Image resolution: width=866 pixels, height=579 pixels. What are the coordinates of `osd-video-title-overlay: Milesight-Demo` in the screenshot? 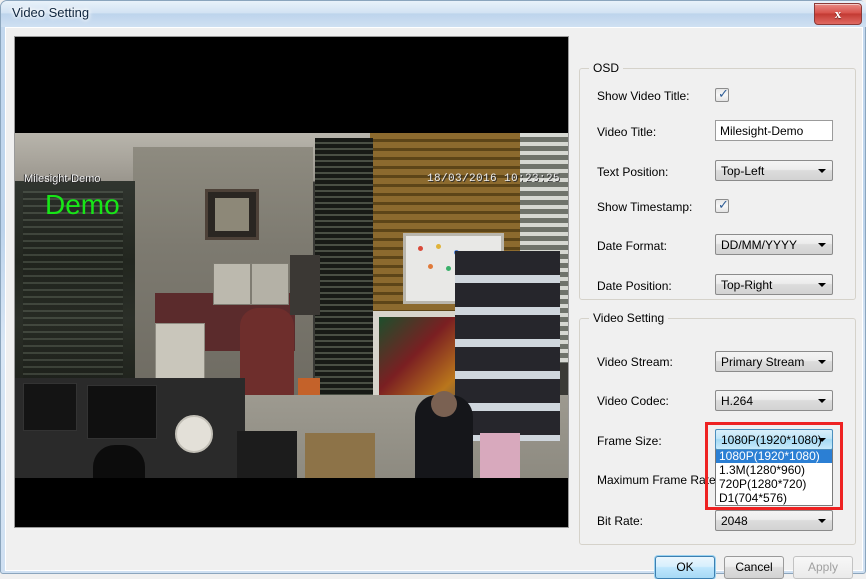 It's located at (62, 179).